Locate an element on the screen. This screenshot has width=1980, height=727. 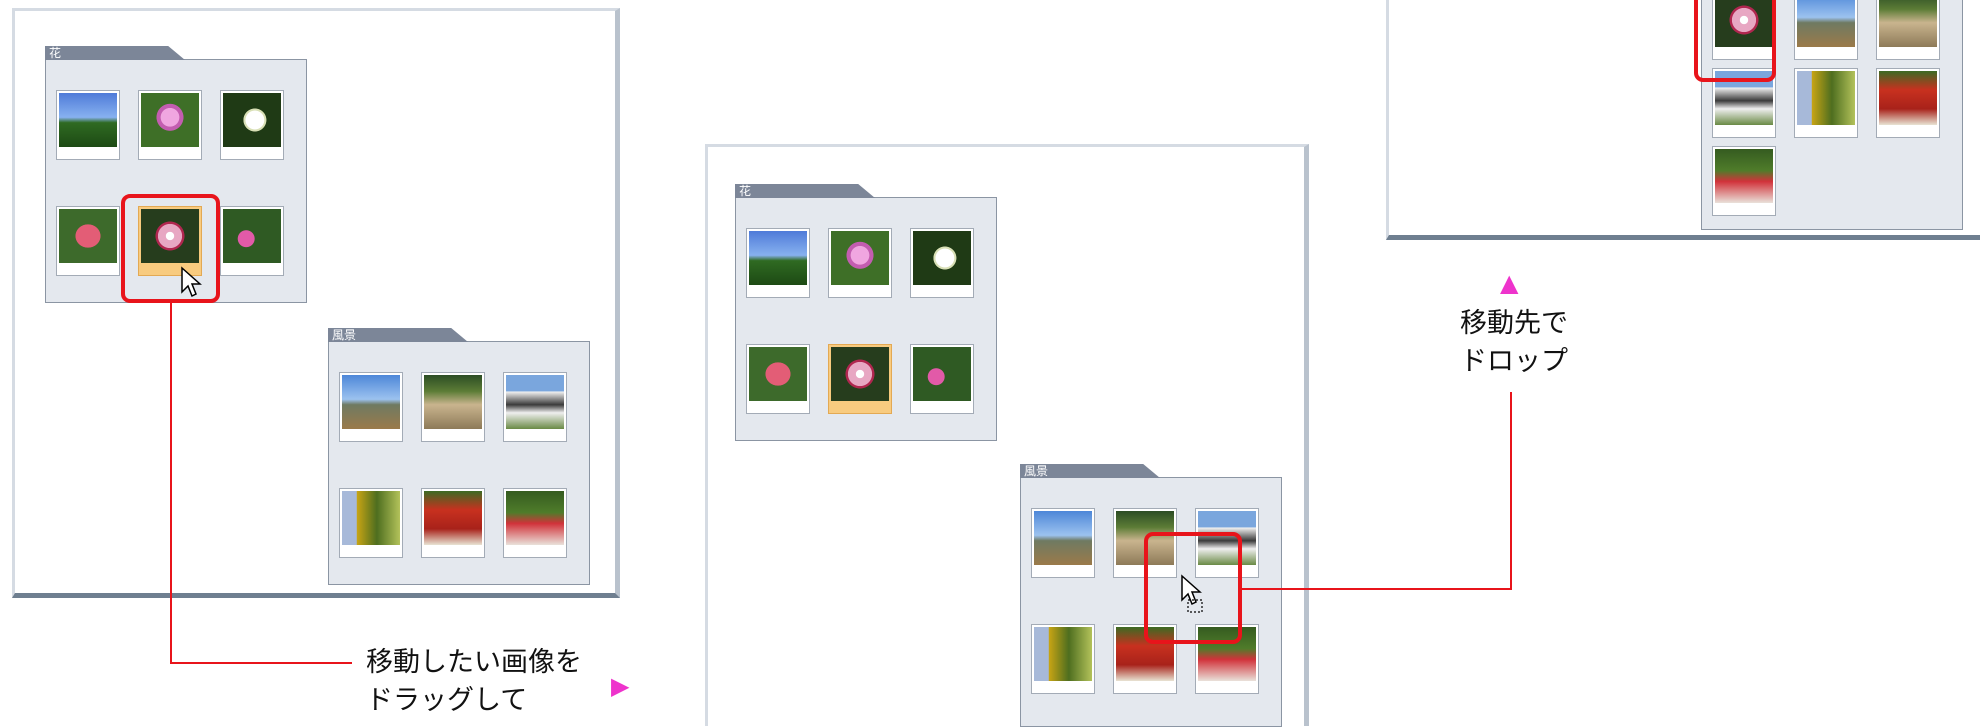
drag-pointer-icon is located at coordinates (1192, 593).